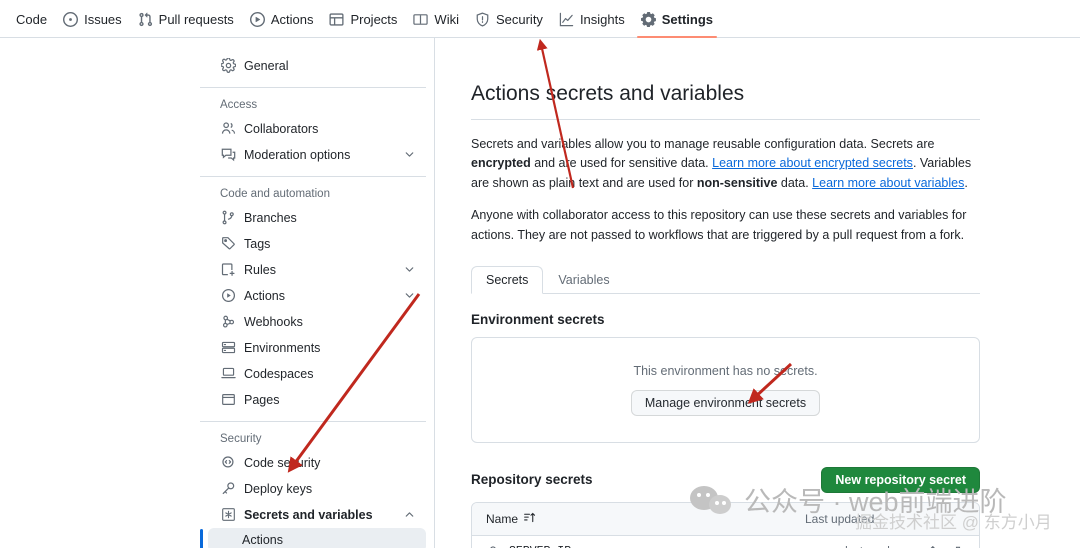  I want to click on sort-asc-icon, so click(529, 519).